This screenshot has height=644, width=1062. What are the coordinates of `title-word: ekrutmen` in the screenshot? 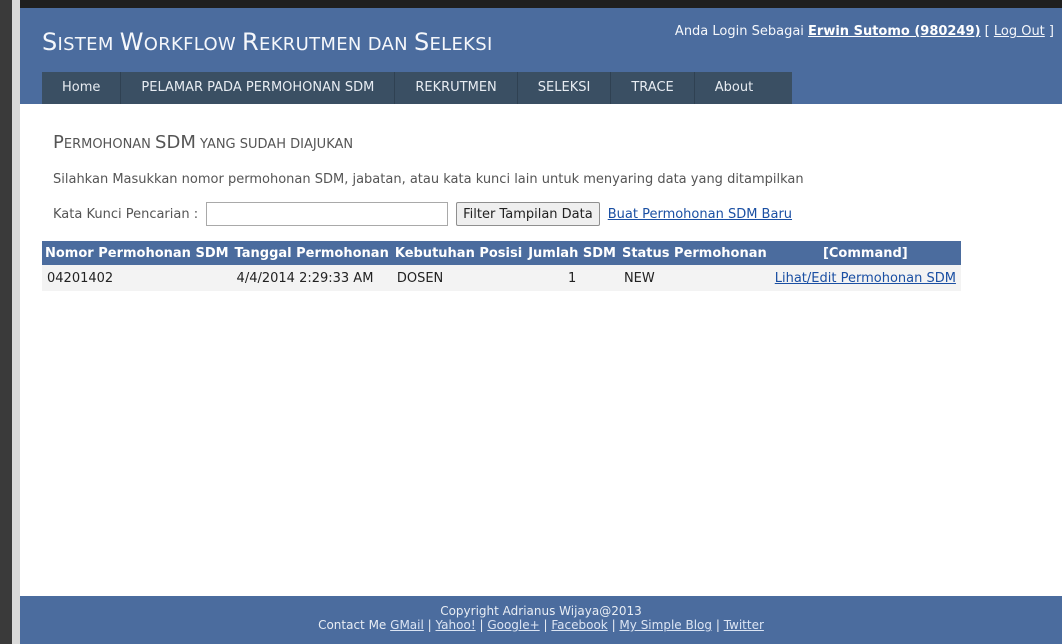 It's located at (313, 44).